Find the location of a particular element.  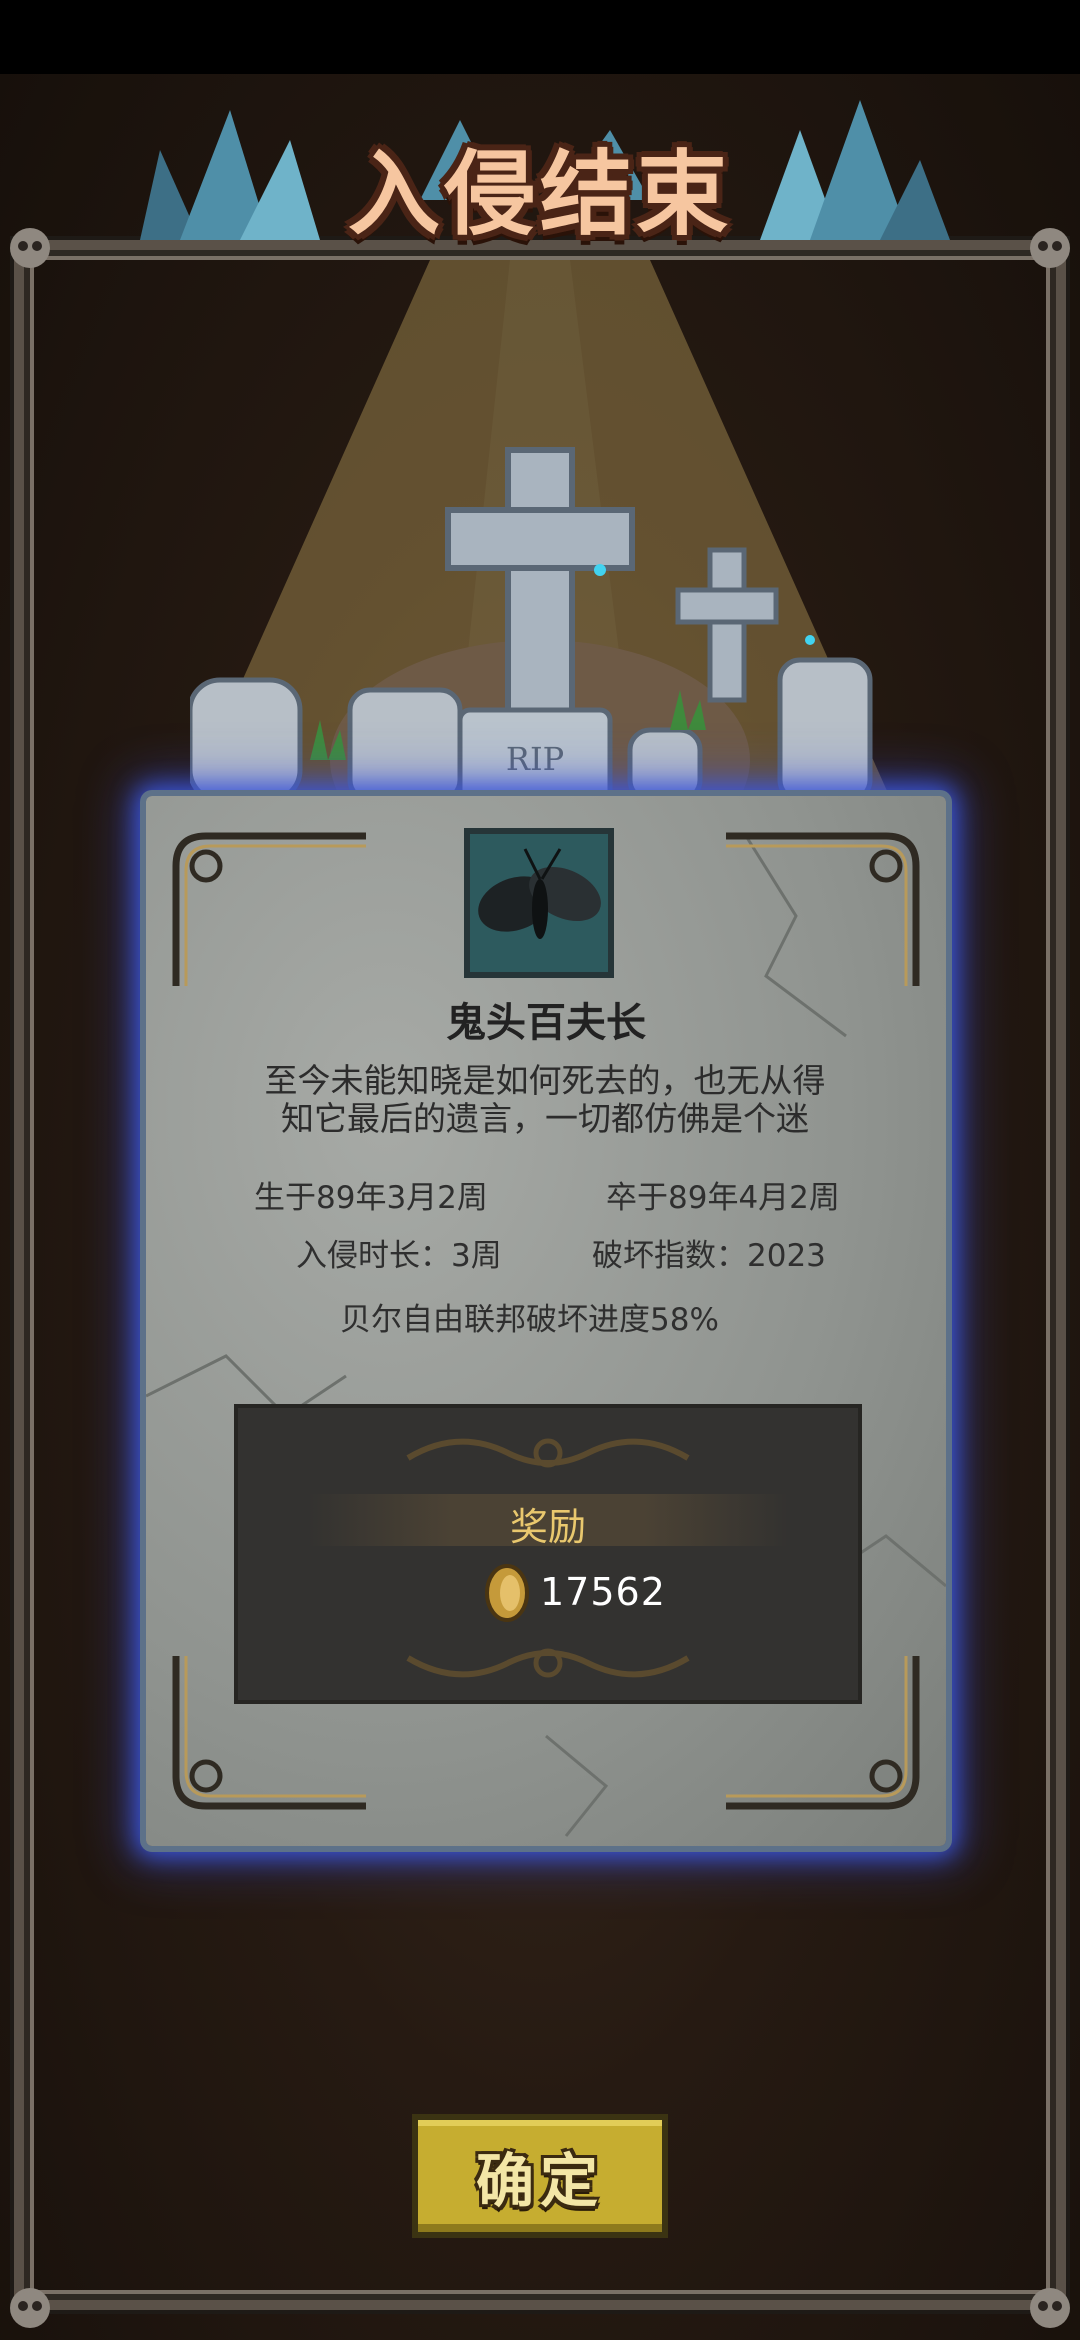

title-banner: 入侵结束 is located at coordinates (540, 180).